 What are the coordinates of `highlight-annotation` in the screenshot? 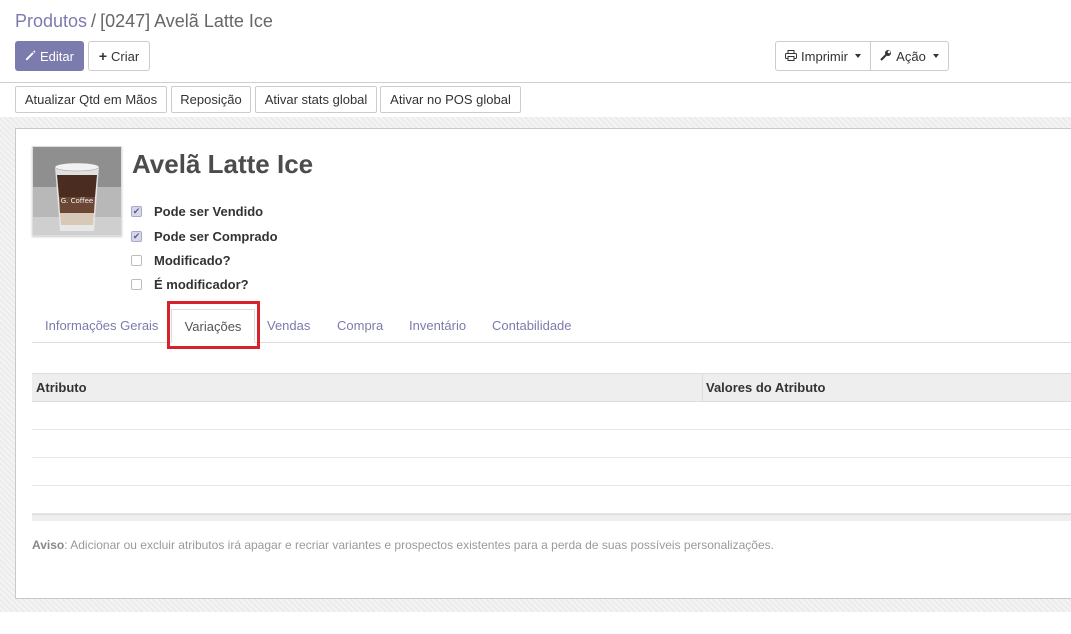 It's located at (213, 325).